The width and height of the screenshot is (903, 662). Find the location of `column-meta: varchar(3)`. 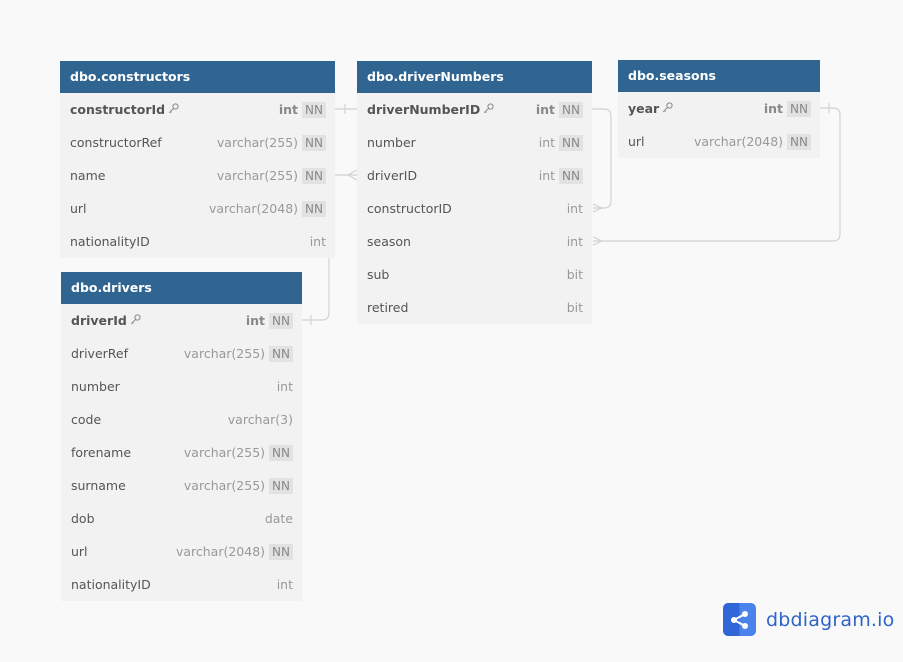

column-meta: varchar(3) is located at coordinates (260, 419).